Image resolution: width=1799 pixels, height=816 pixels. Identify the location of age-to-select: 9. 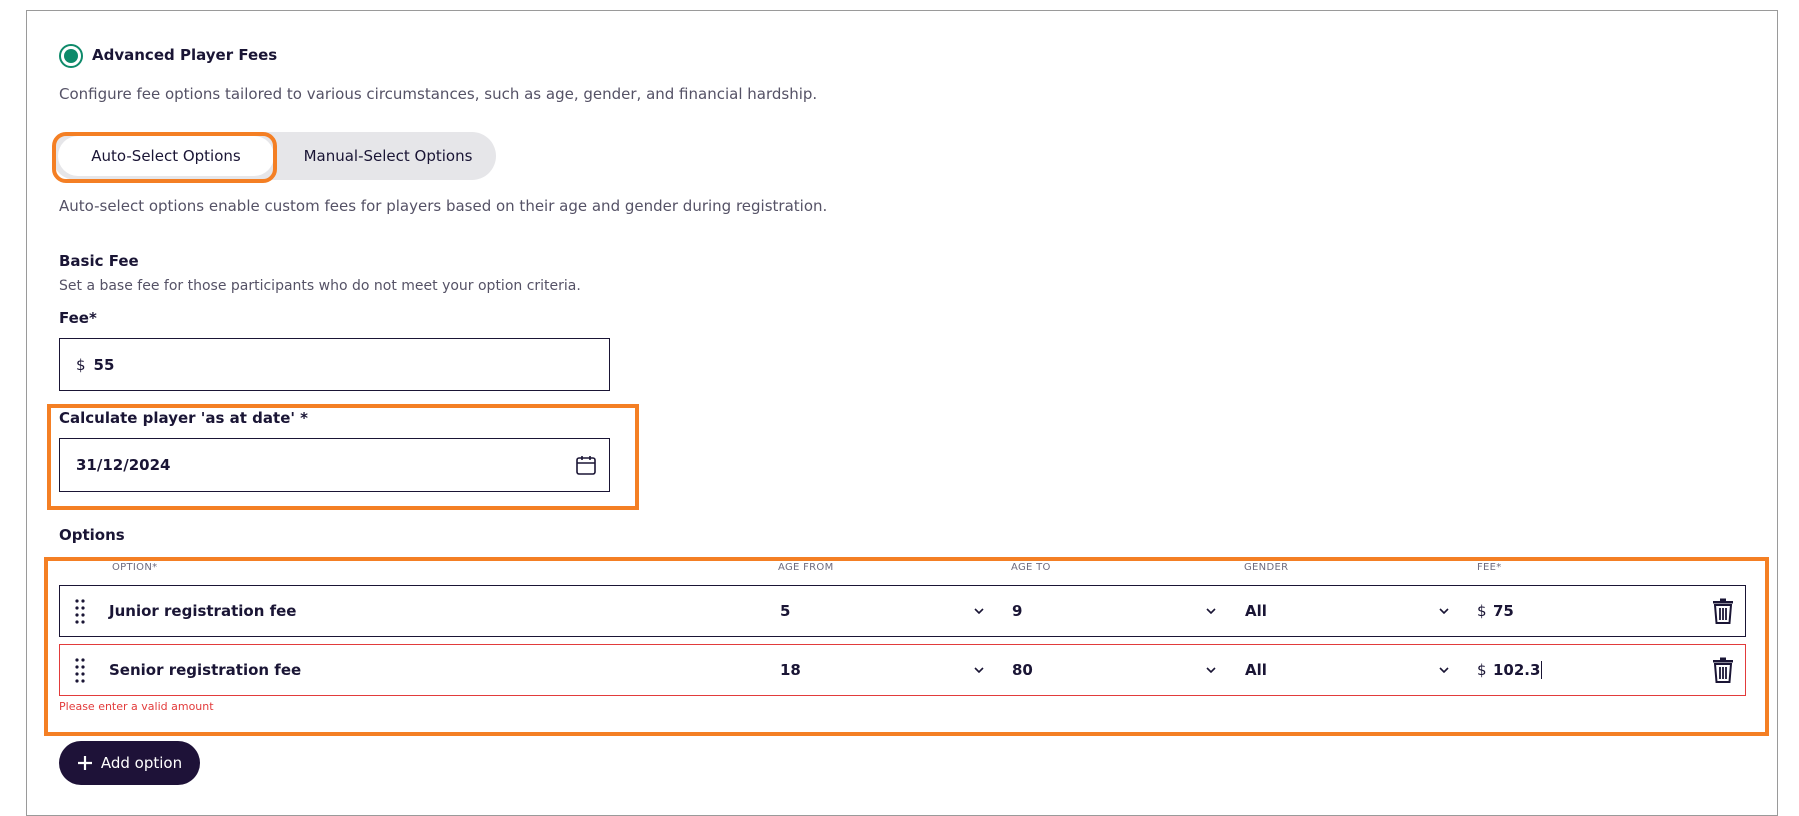
(1017, 611).